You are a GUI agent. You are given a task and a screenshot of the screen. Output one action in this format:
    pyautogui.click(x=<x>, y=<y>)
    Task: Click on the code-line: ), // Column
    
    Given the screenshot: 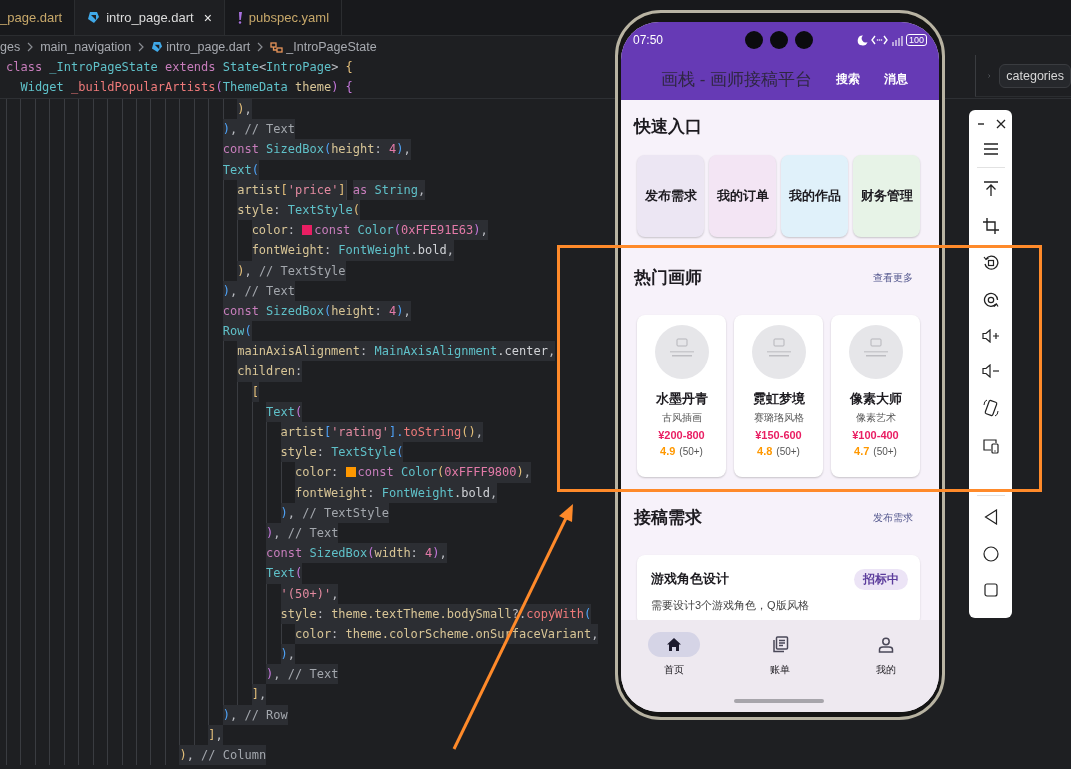 What is the action you would take?
    pyautogui.click(x=136, y=755)
    